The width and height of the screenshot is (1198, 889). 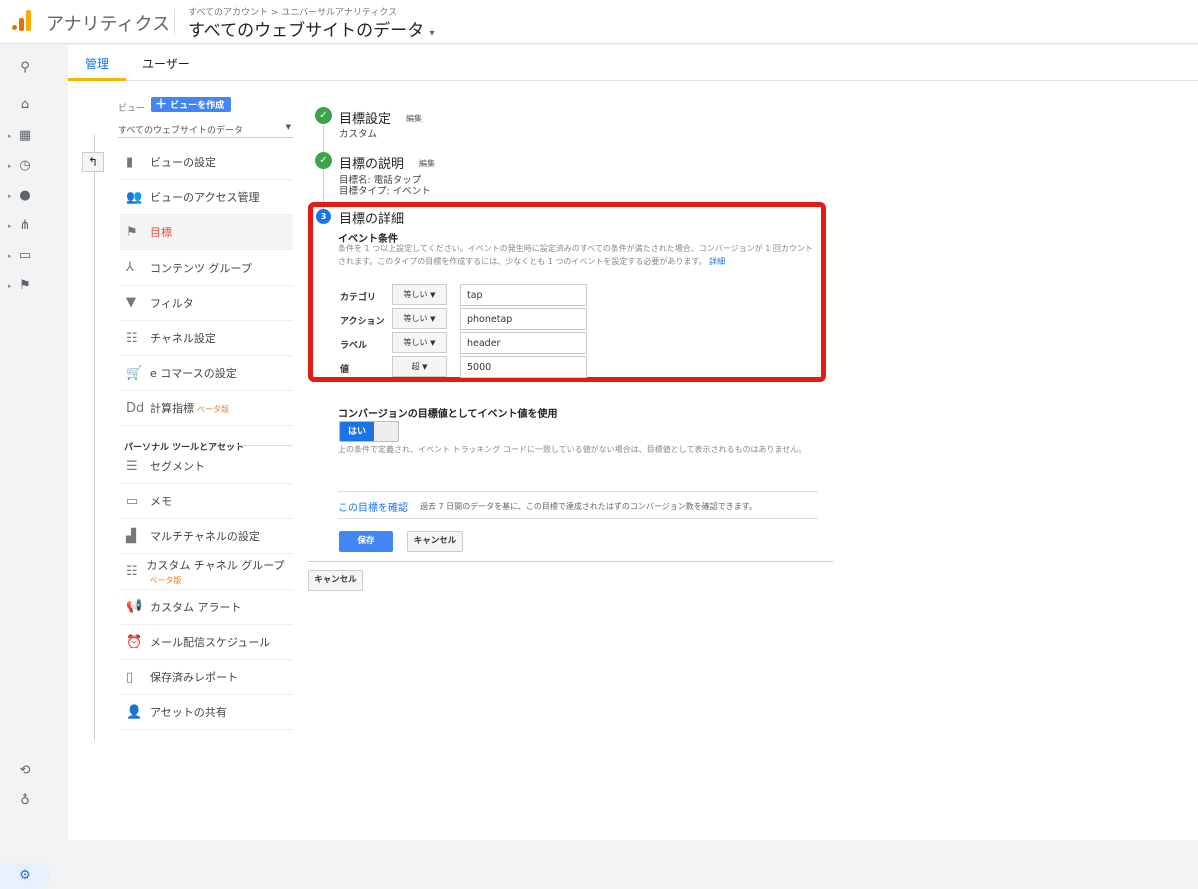 I want to click on operator-dropdown: 超 ▼, so click(x=419, y=366).